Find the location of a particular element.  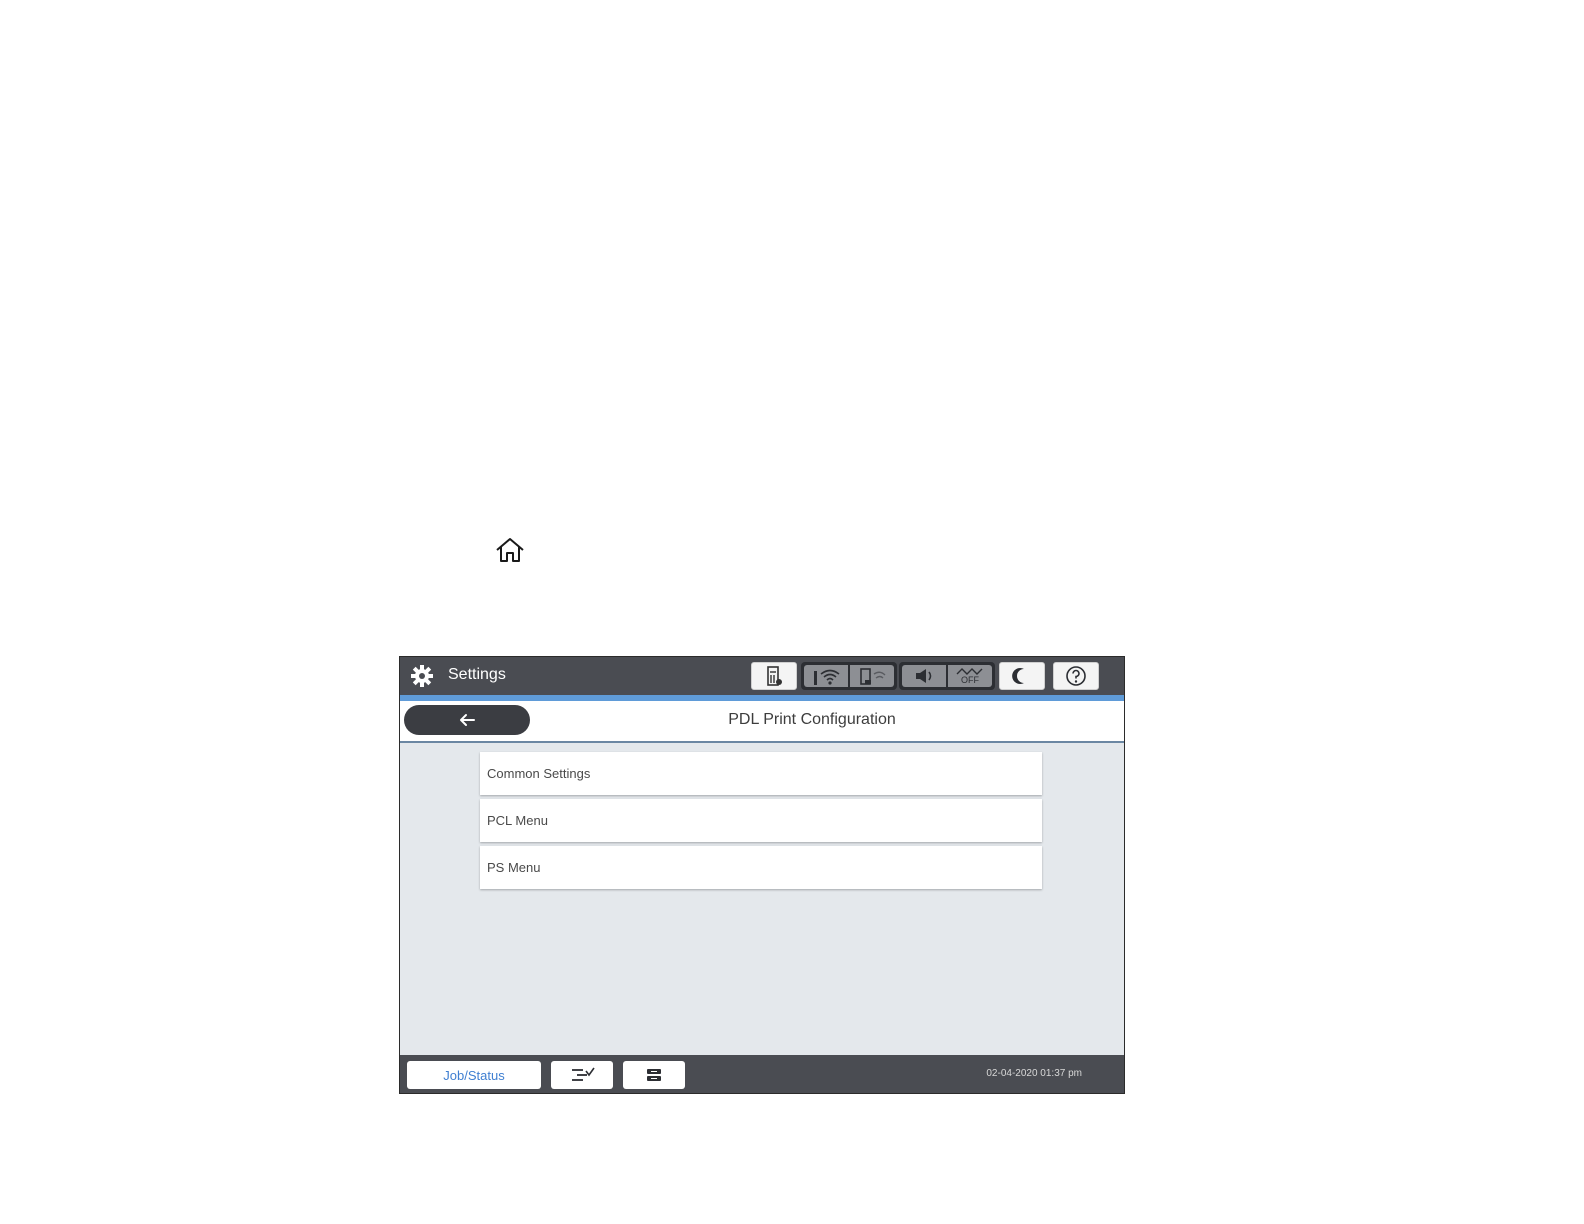

wi-fi-direct-icon is located at coordinates (873, 676).